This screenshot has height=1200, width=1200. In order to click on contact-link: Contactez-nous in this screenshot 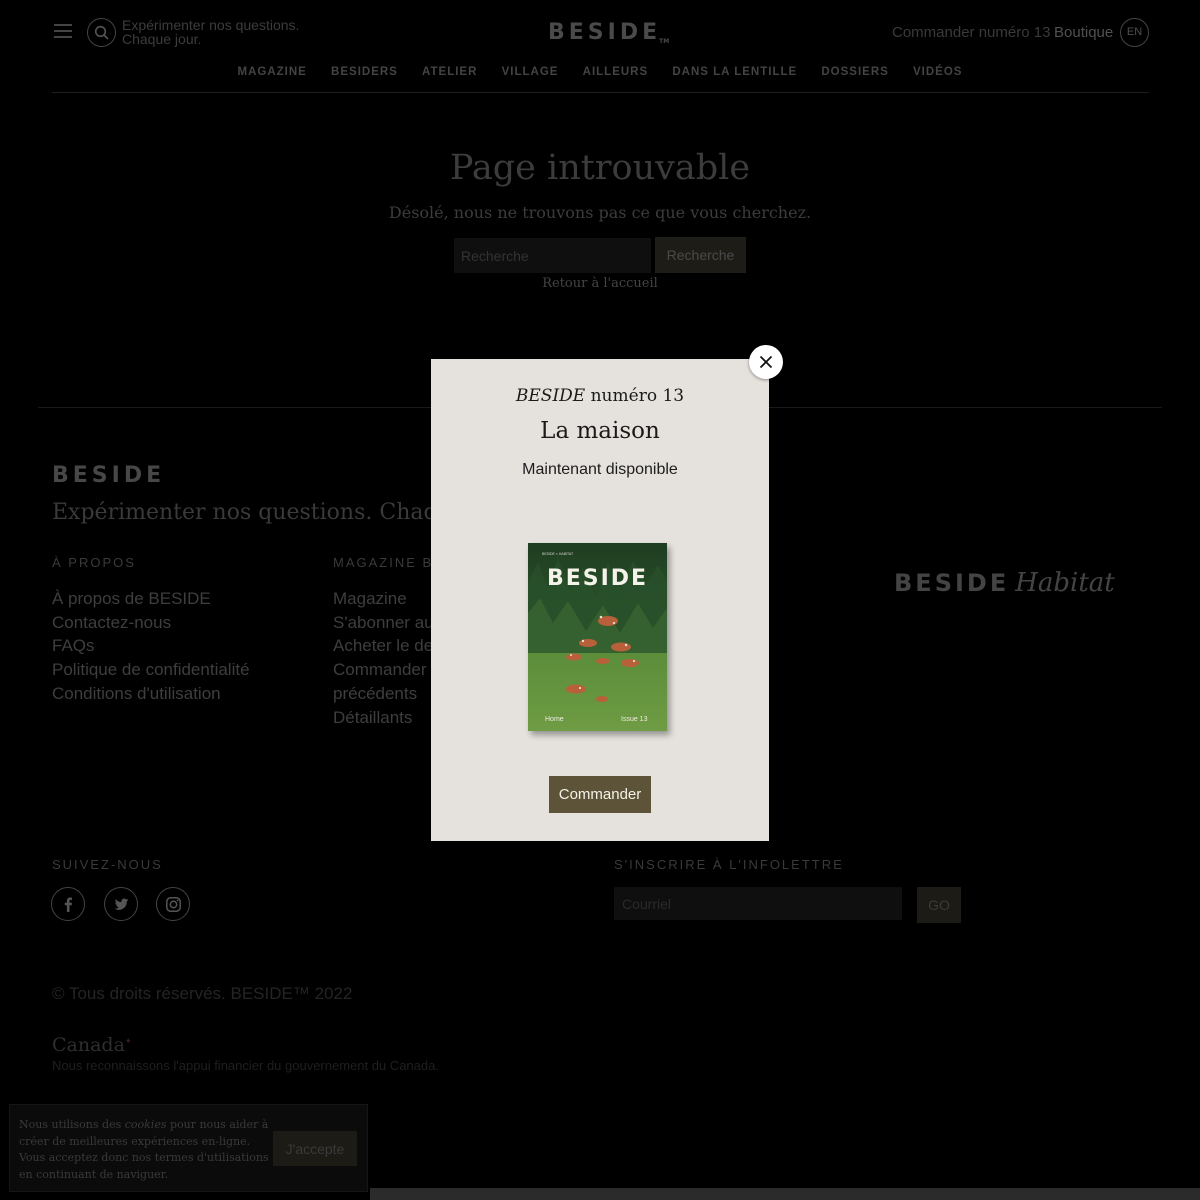, I will do `click(151, 623)`.